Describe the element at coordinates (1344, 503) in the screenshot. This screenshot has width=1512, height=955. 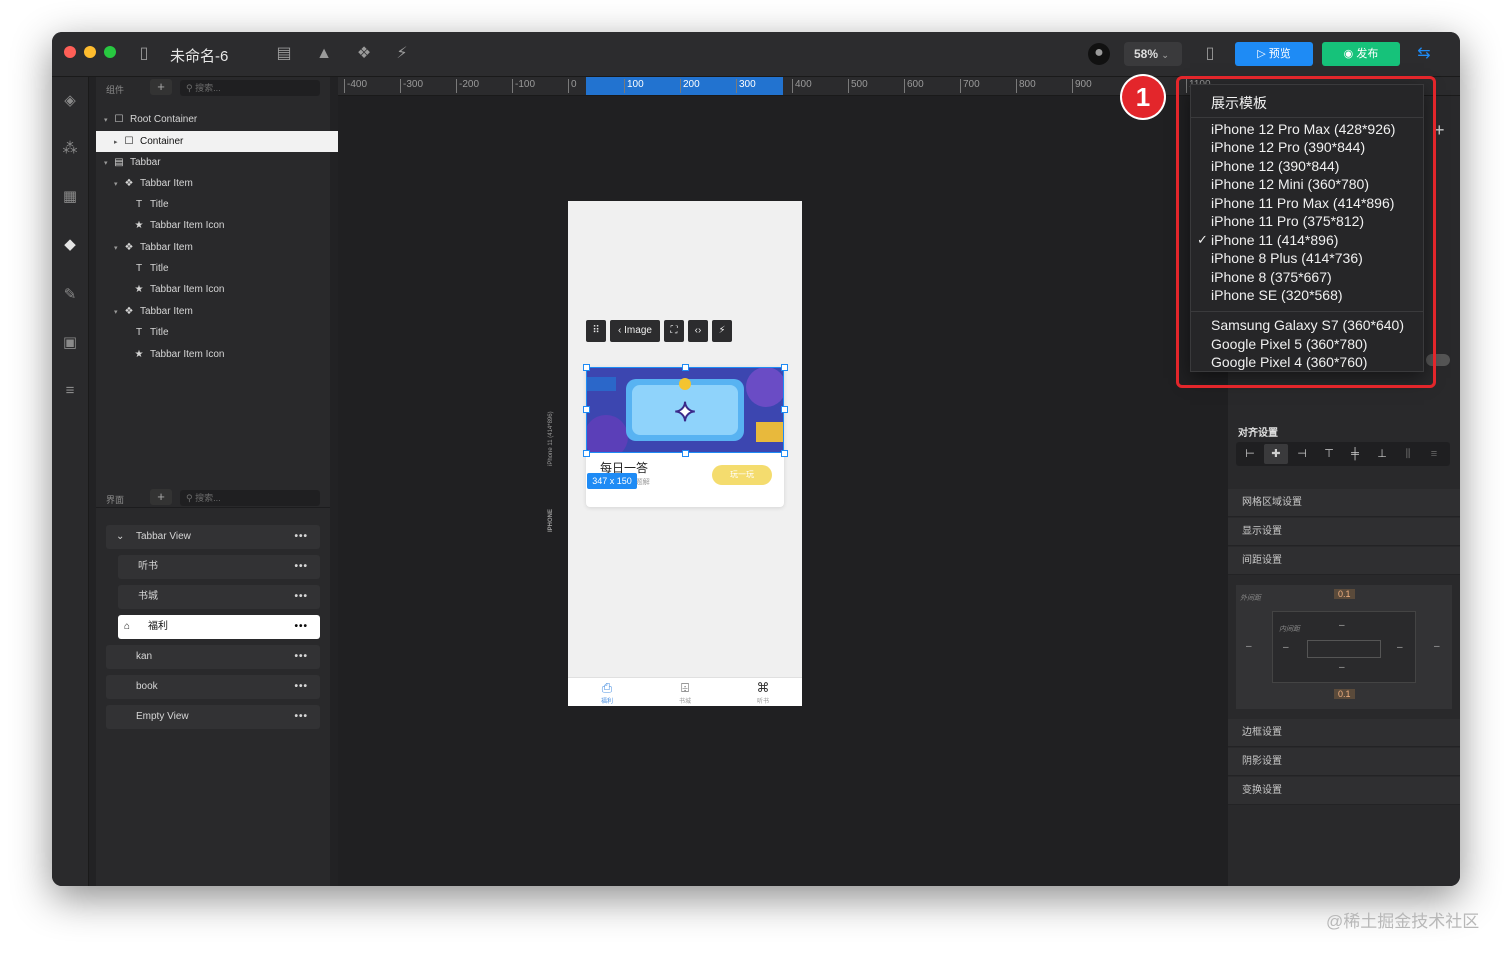
I see `grid-area-settings-section: 网格区域设置` at that location.